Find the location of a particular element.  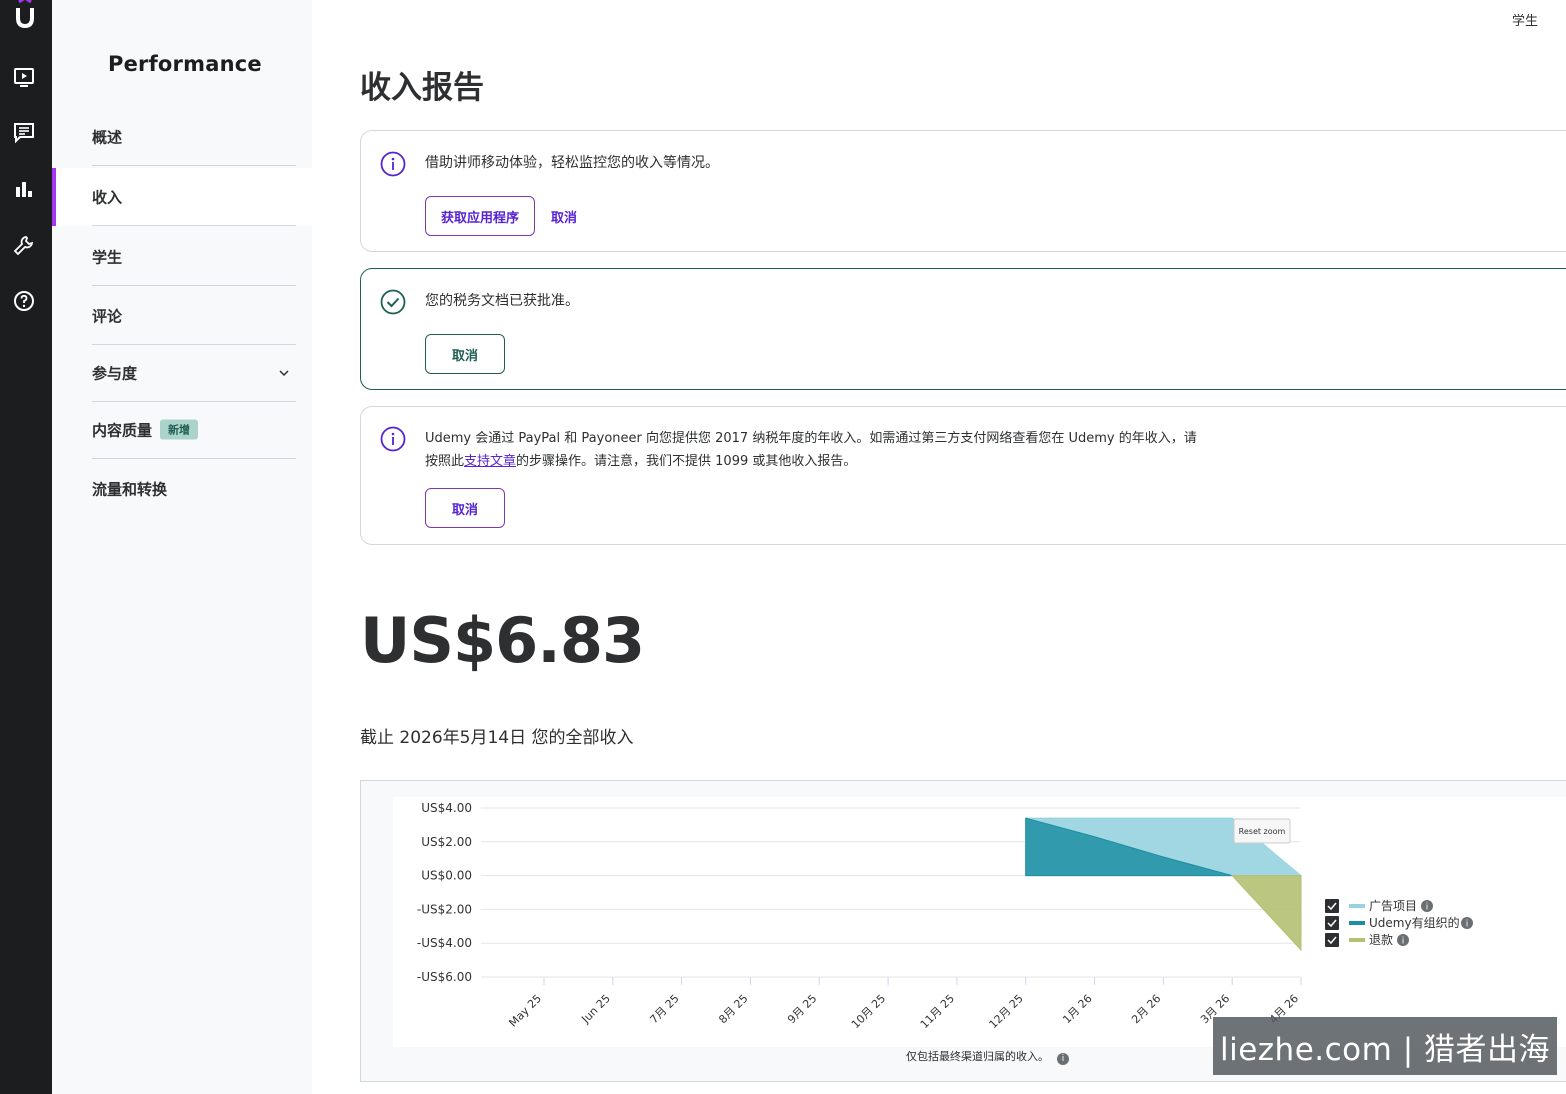

help-icon is located at coordinates (24, 301).